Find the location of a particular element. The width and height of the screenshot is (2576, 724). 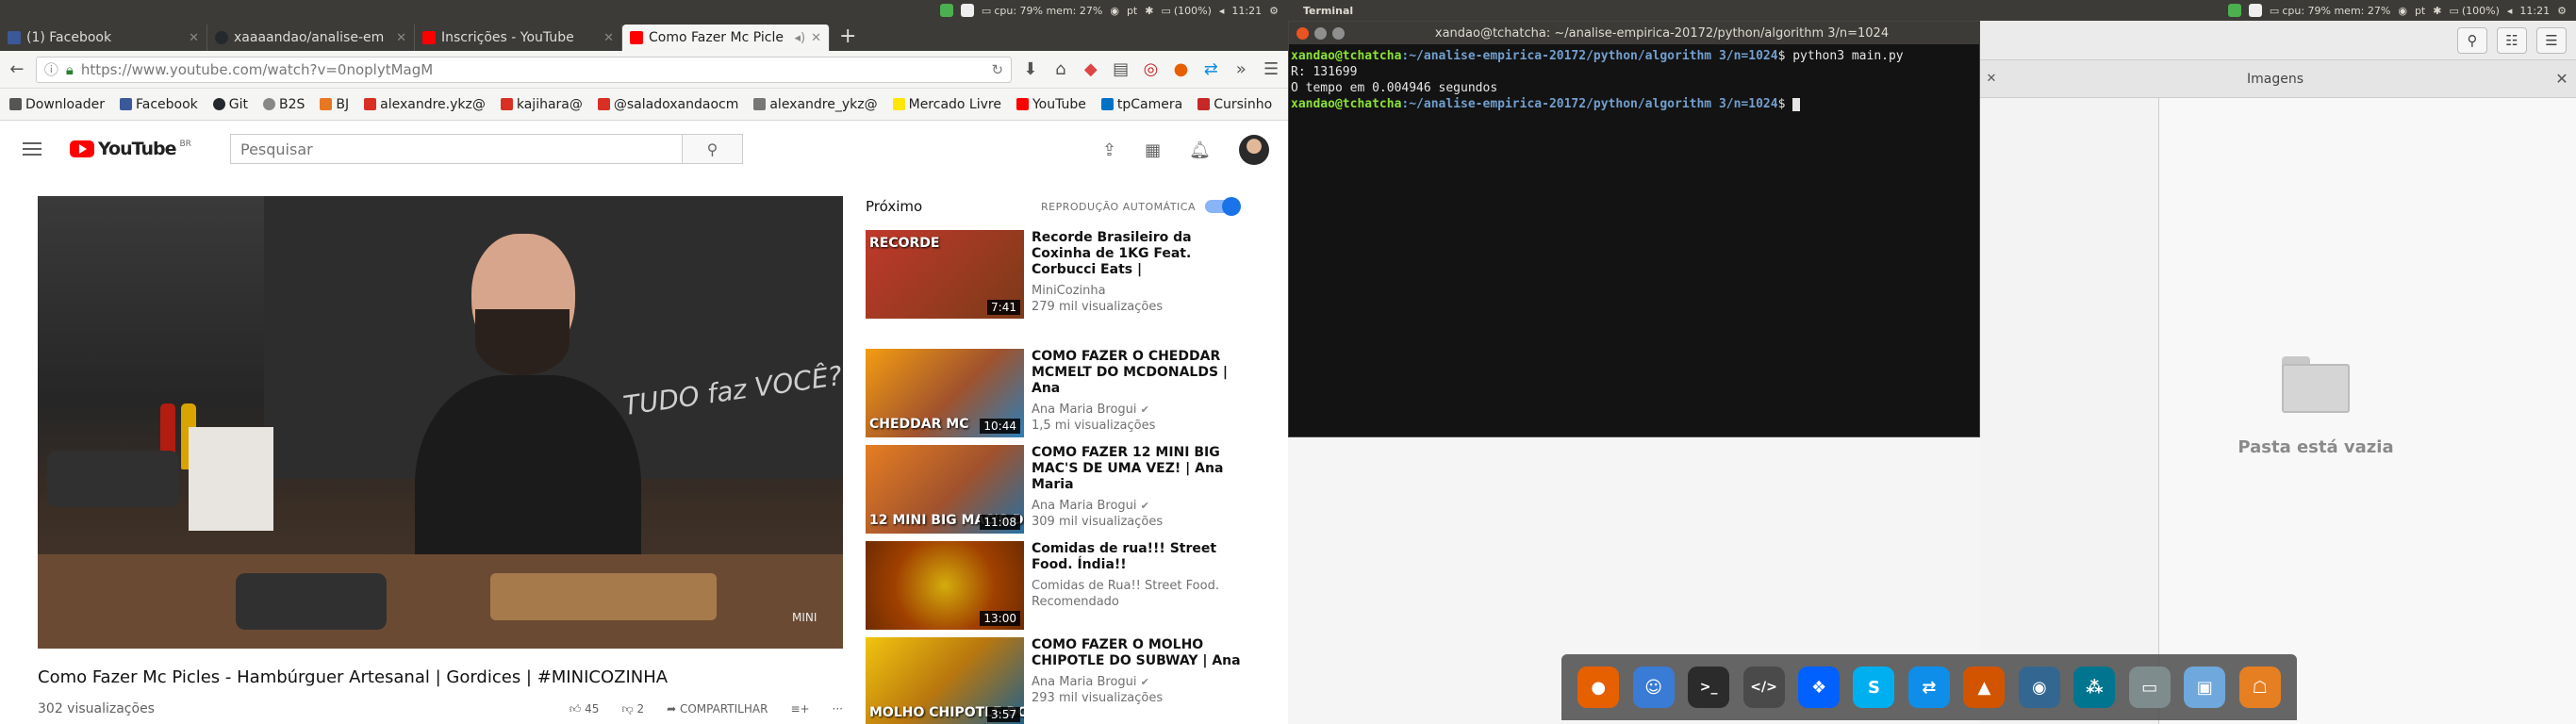

bookmark-cursinho: Cursinho is located at coordinates (1234, 104).